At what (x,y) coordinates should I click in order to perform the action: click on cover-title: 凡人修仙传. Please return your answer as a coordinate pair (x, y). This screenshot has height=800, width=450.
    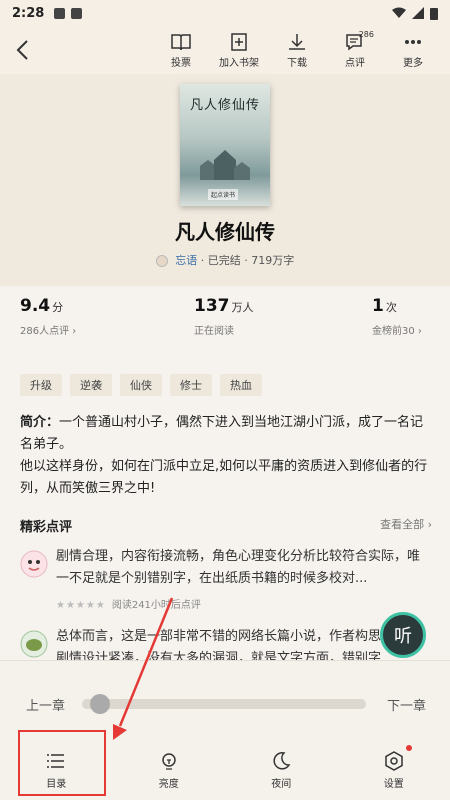
    Looking at the image, I should click on (224, 105).